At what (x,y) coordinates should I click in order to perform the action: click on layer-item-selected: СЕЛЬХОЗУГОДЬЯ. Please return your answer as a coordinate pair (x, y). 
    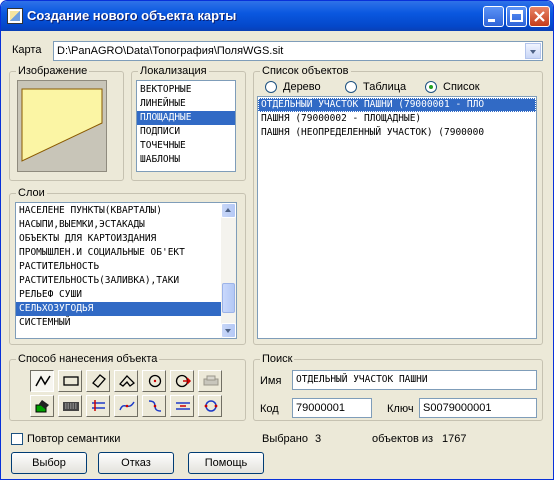
    Looking at the image, I should click on (126, 309).